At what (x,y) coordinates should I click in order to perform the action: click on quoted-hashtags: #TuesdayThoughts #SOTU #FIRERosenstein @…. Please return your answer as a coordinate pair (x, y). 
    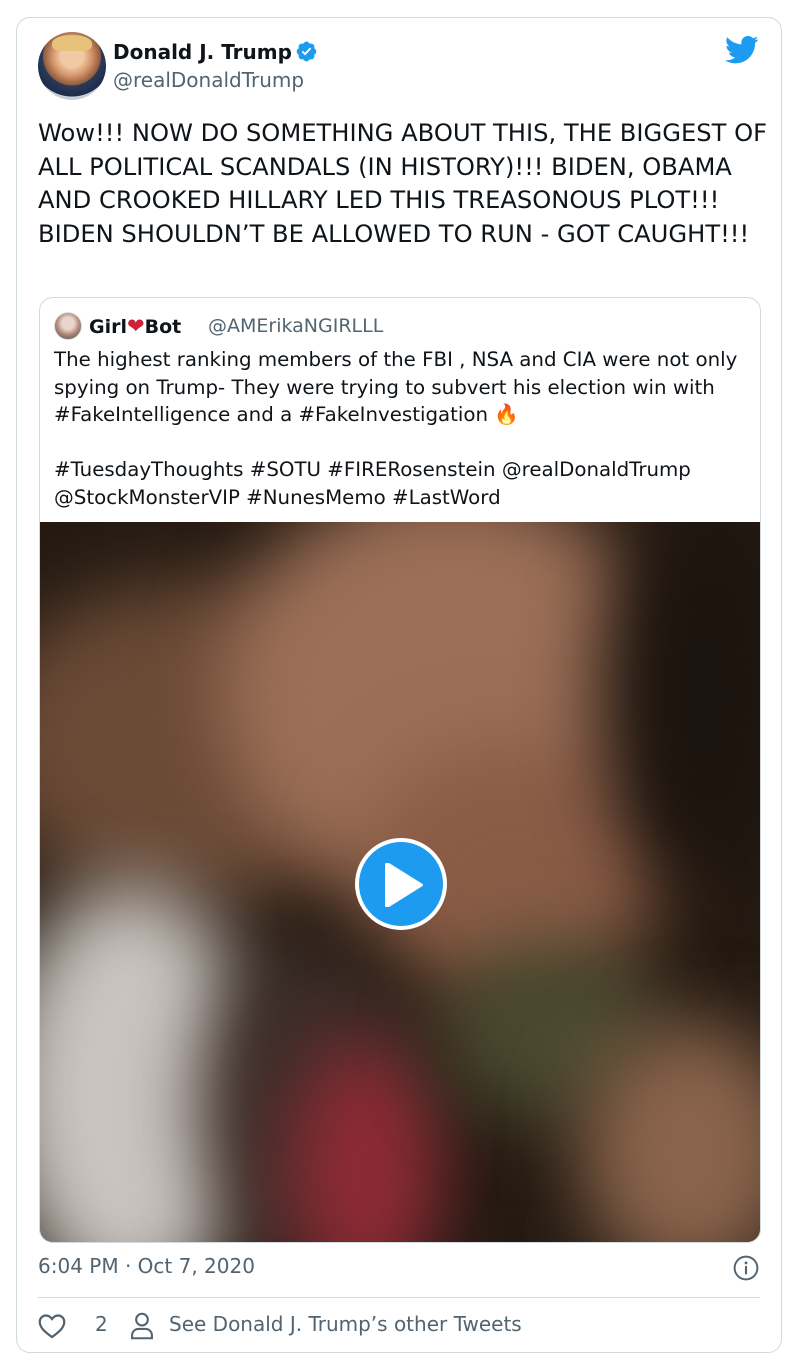
    Looking at the image, I should click on (372, 483).